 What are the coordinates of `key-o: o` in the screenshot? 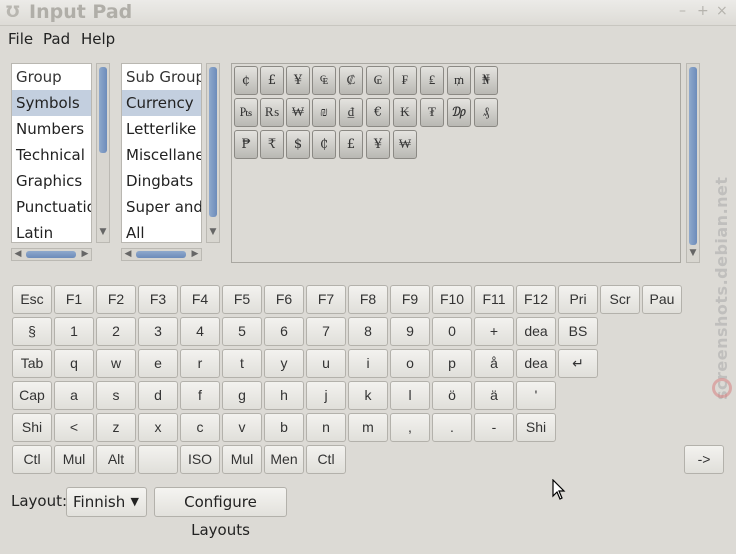 It's located at (410, 363).